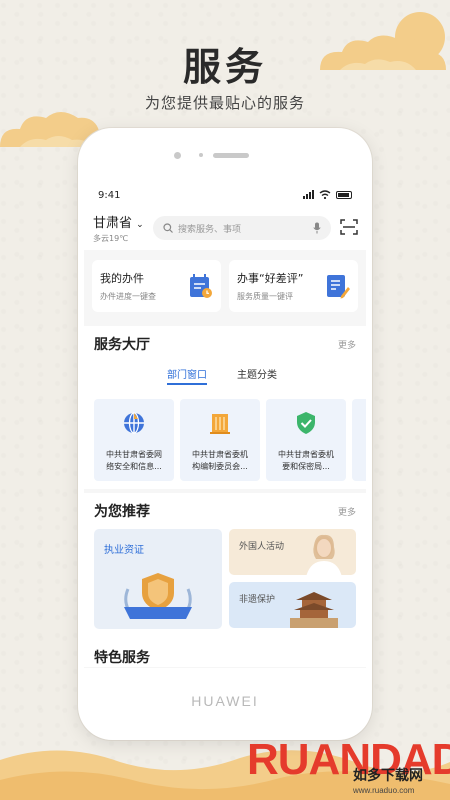 Image resolution: width=450 pixels, height=800 pixels. I want to click on wifi-icon, so click(325, 194).